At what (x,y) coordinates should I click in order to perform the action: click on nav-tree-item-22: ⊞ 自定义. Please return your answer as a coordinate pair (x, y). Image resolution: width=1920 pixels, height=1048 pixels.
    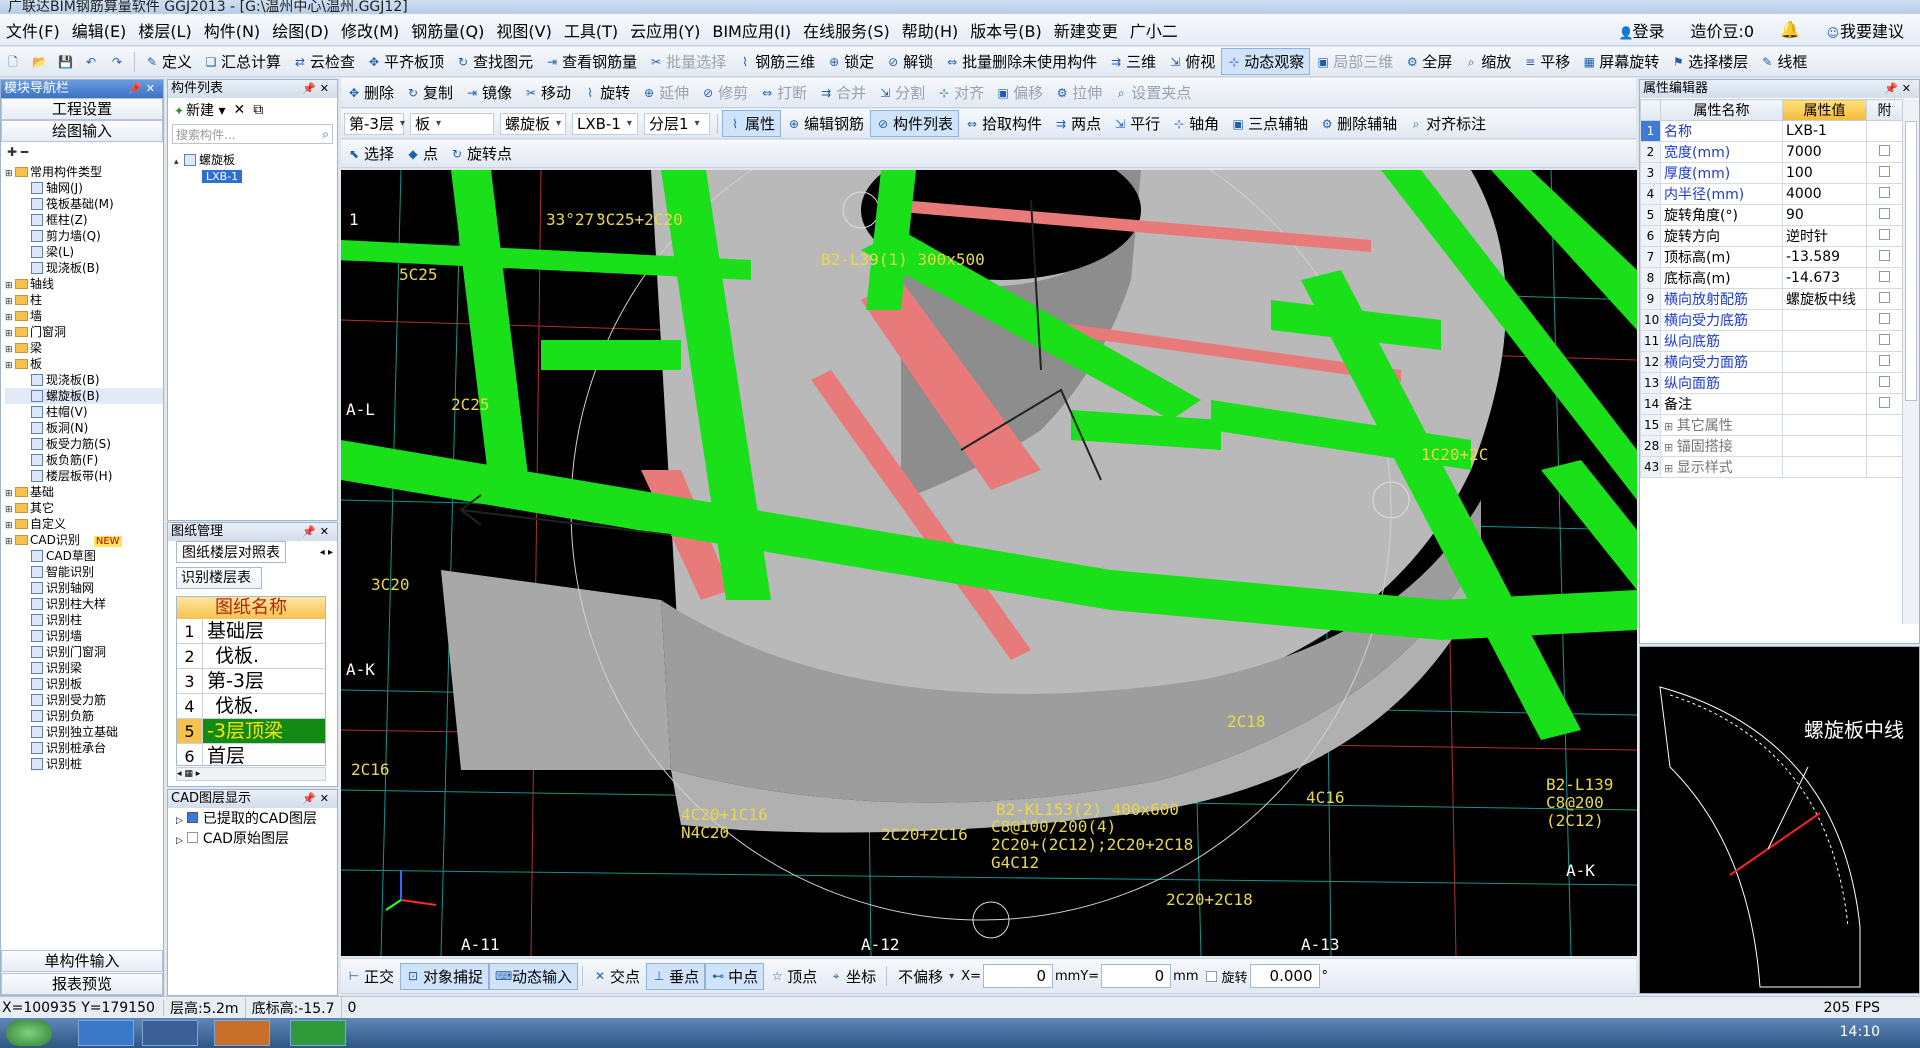
    Looking at the image, I should click on (84, 524).